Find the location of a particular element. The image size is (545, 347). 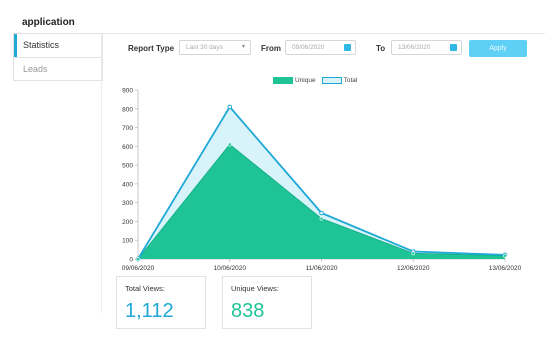

y-tick-label: 600 is located at coordinates (127, 147).